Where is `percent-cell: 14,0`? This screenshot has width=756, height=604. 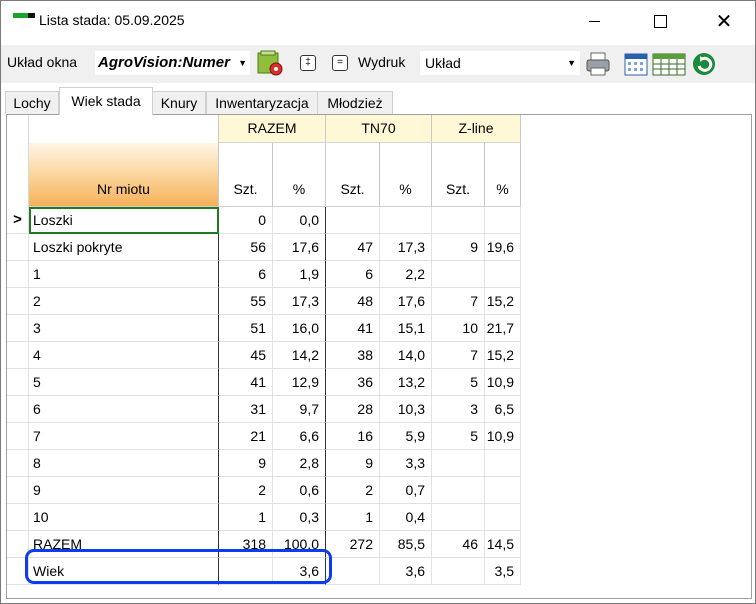 percent-cell: 14,0 is located at coordinates (406, 355).